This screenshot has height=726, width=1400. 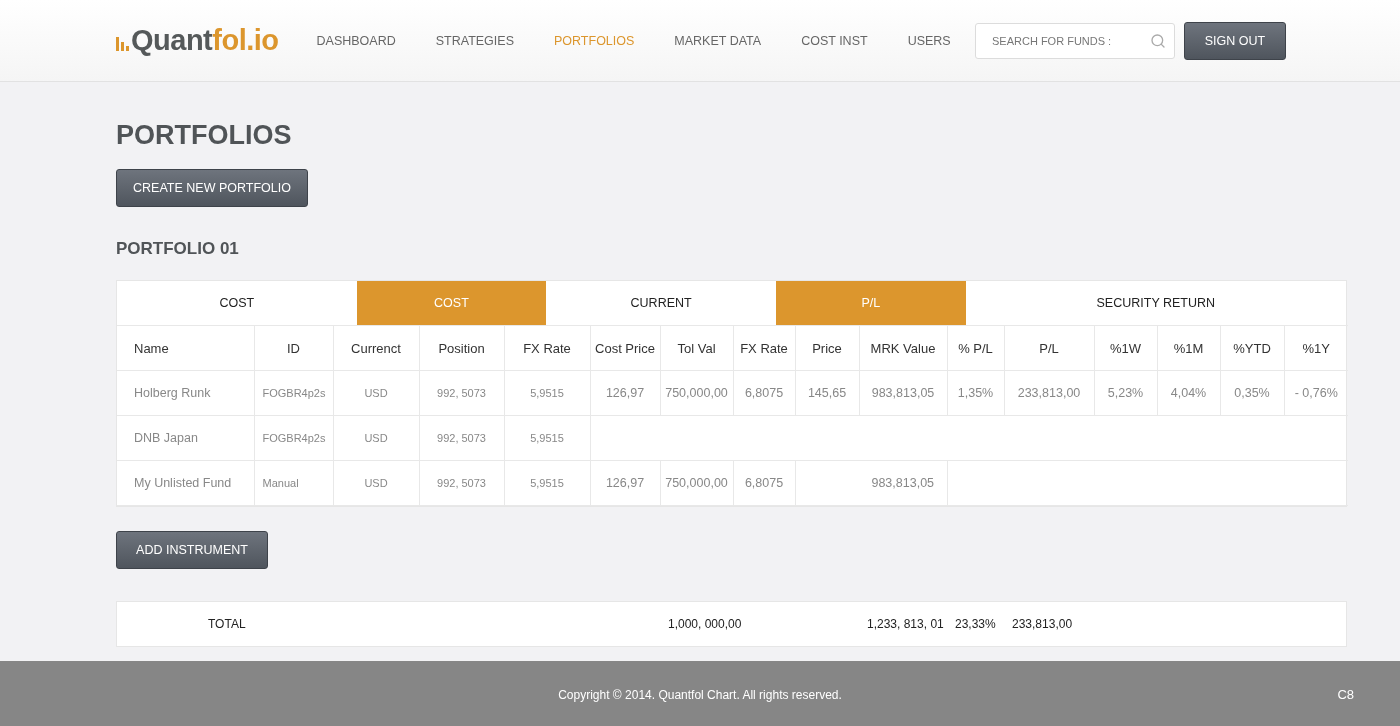 I want to click on table-cell: Holberg Runk, so click(x=185, y=393).